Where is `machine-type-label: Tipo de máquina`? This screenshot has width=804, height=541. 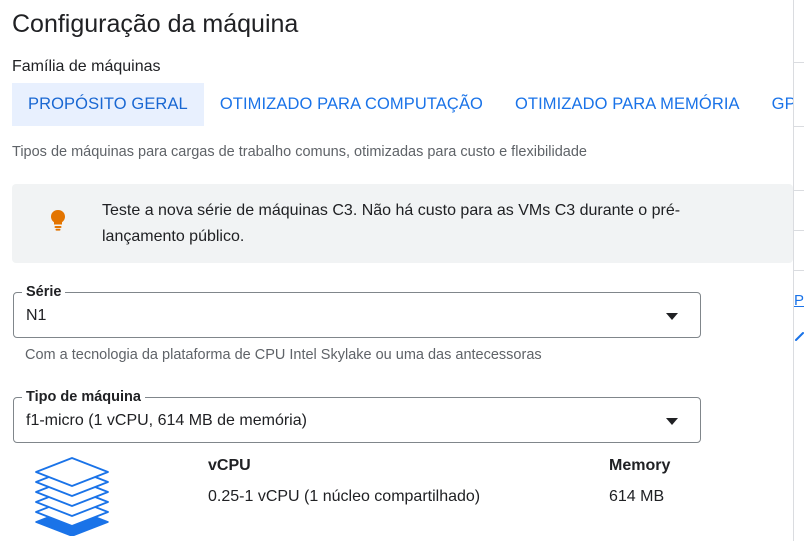
machine-type-label: Tipo de máquina is located at coordinates (83, 397).